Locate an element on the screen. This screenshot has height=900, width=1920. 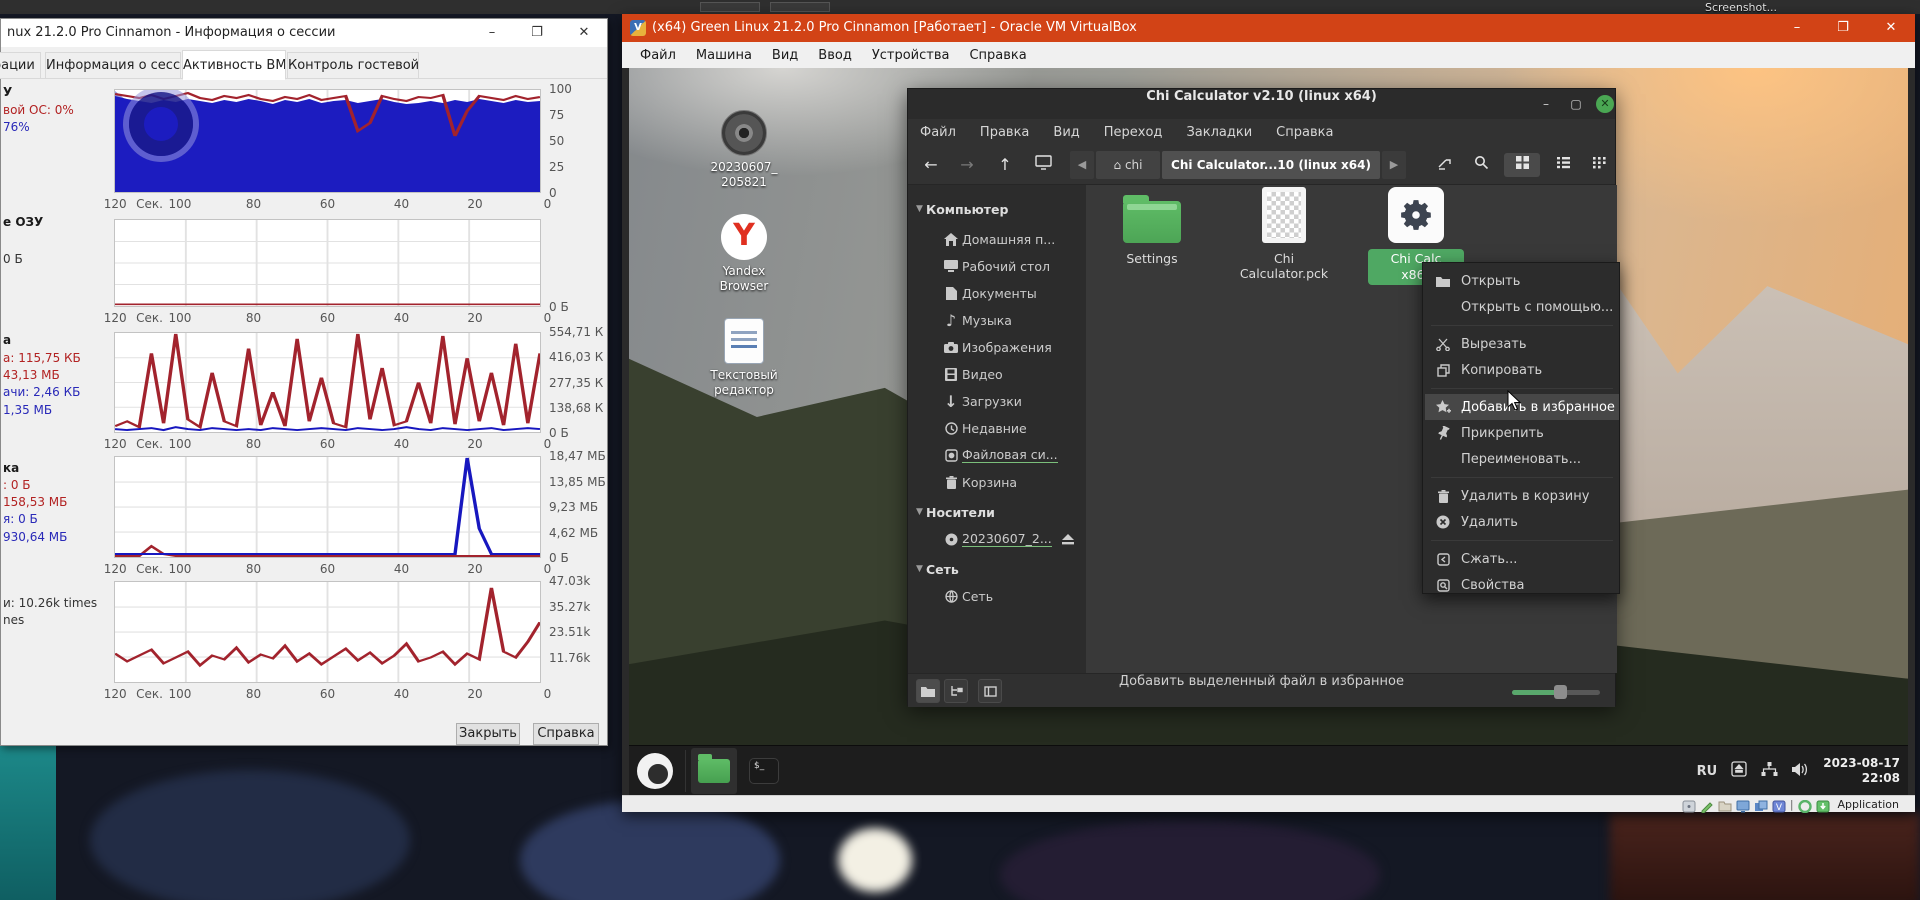
sidebar-section-network: ▼ Сеть is located at coordinates (997, 569).